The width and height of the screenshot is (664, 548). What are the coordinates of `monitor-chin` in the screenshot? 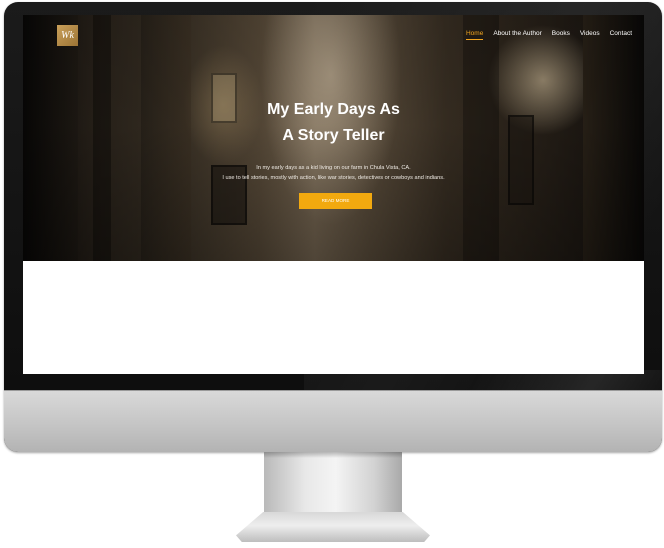 It's located at (333, 421).